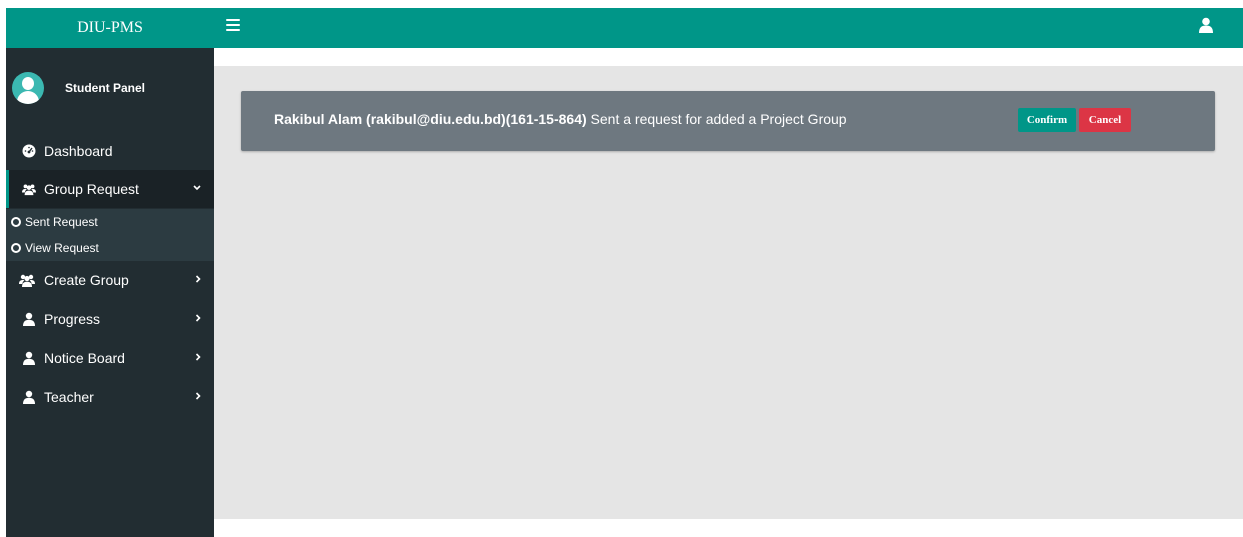 Image resolution: width=1243 pixels, height=537 pixels. Describe the element at coordinates (197, 188) in the screenshot. I see `chevron-down-icon` at that location.